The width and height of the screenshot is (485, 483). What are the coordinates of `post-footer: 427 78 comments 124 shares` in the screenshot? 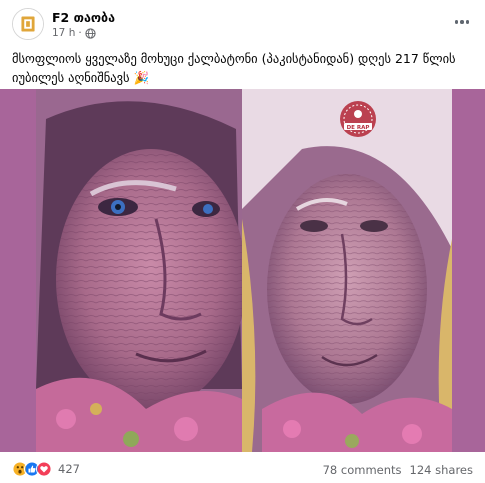 It's located at (242, 469).